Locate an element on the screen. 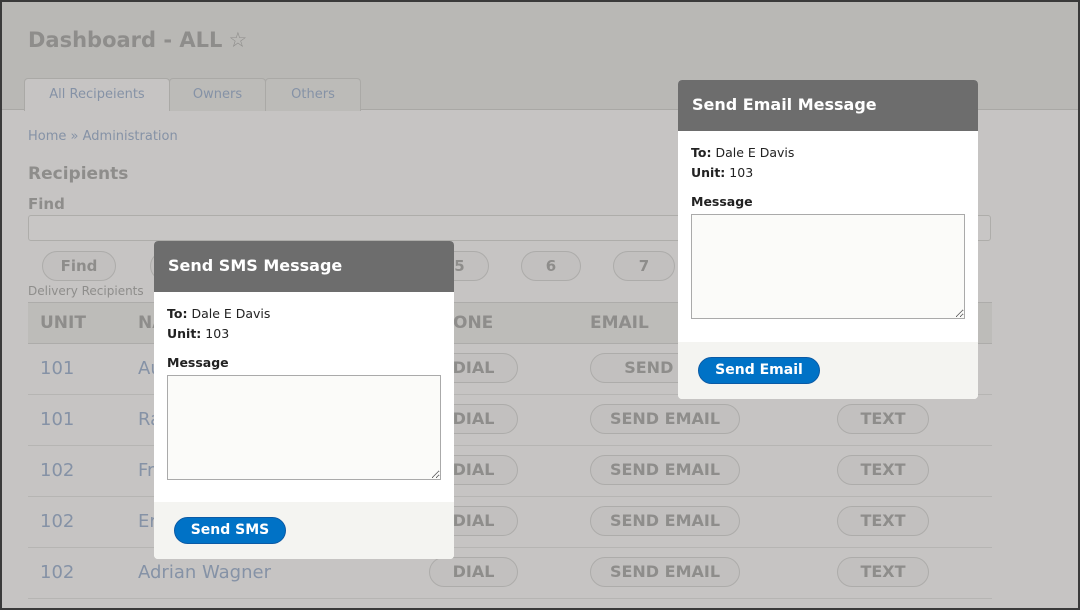 This screenshot has height=610, width=1080. col-email: EMAIL is located at coordinates (619, 323).